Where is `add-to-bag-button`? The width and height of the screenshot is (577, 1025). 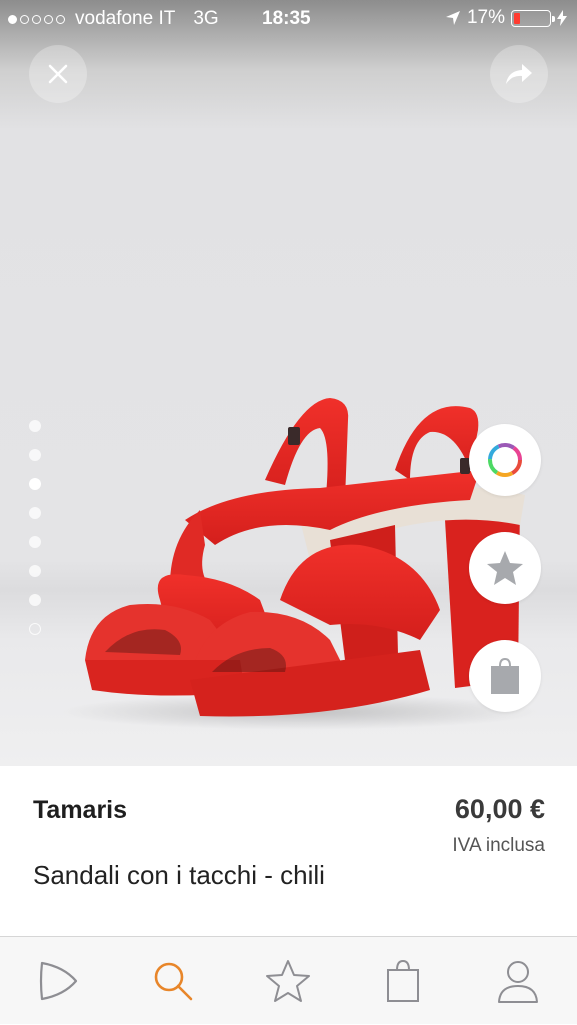 add-to-bag-button is located at coordinates (505, 676).